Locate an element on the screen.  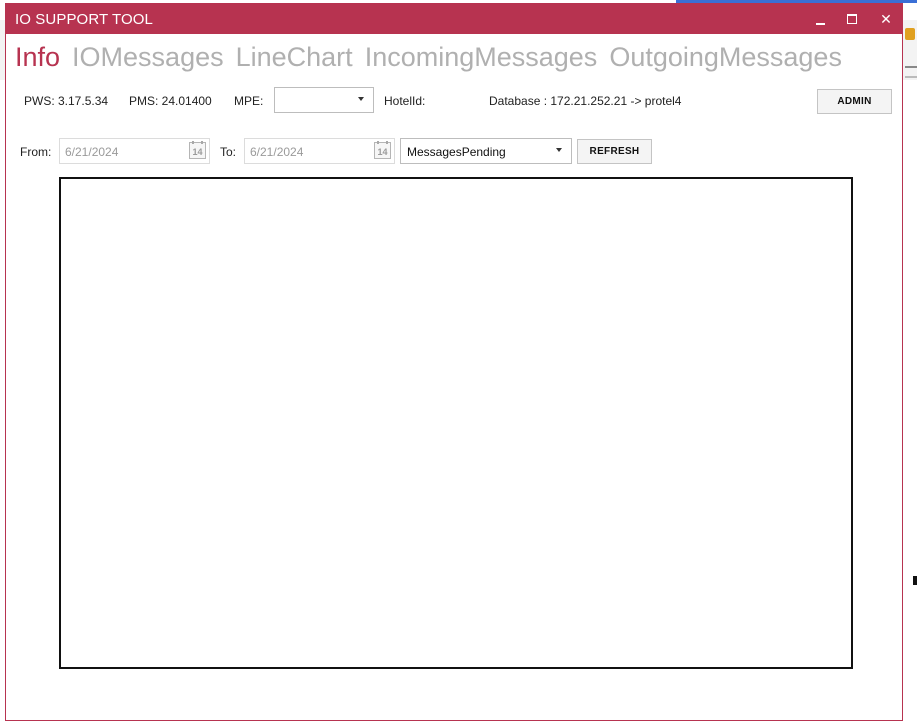
from-label: From: is located at coordinates (36, 152).